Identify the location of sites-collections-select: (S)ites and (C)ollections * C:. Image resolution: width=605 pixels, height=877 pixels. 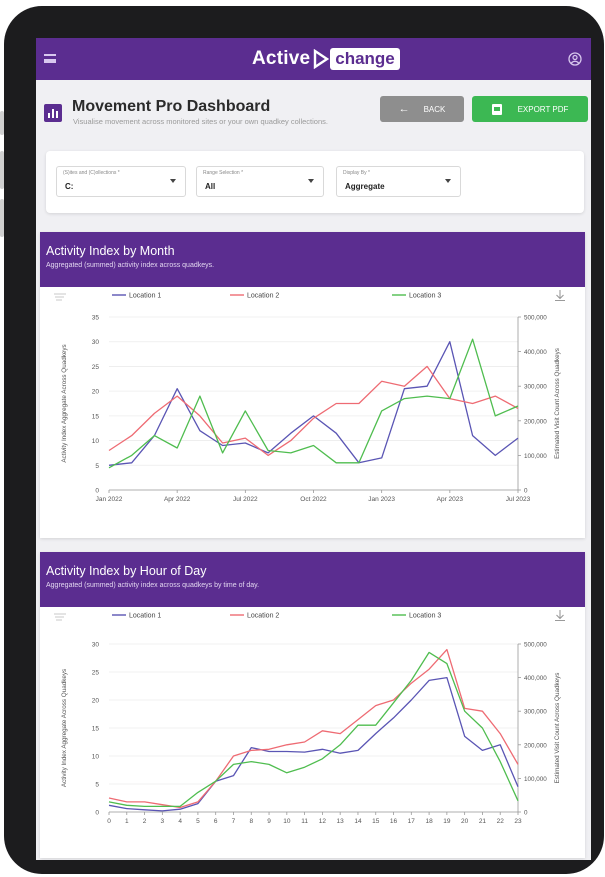
(121, 181).